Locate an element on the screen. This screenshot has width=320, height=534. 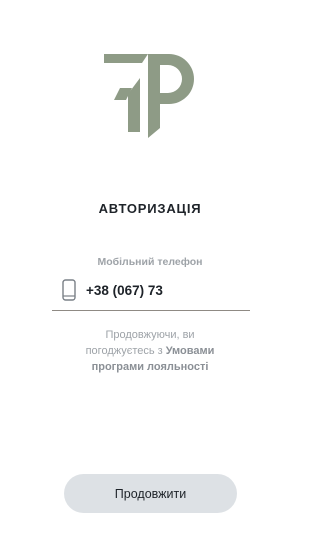
brand-logo is located at coordinates (149, 96).